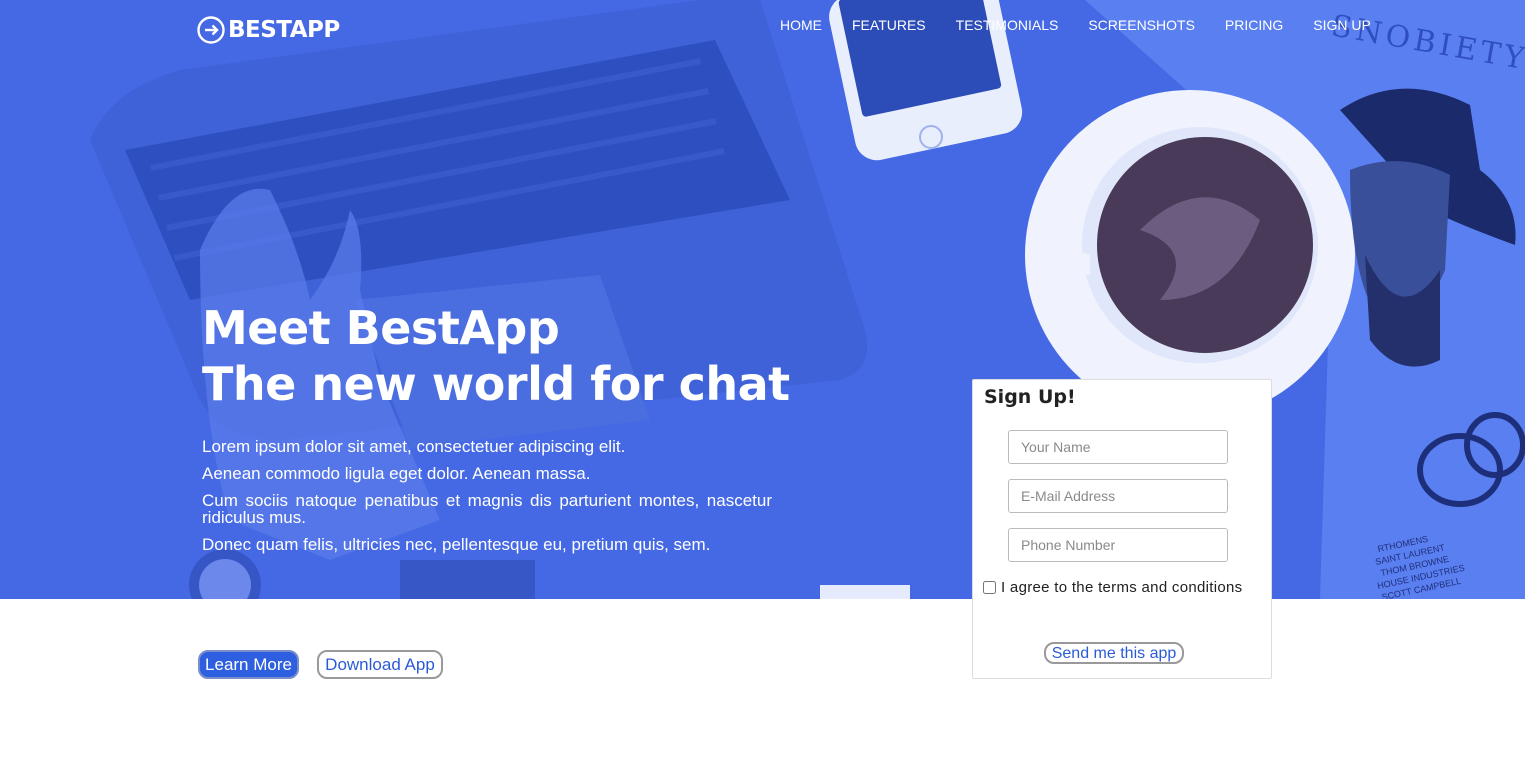 Image resolution: width=1525 pixels, height=778 pixels. I want to click on nav-testimonials: TESTIMONIALS, so click(1007, 25).